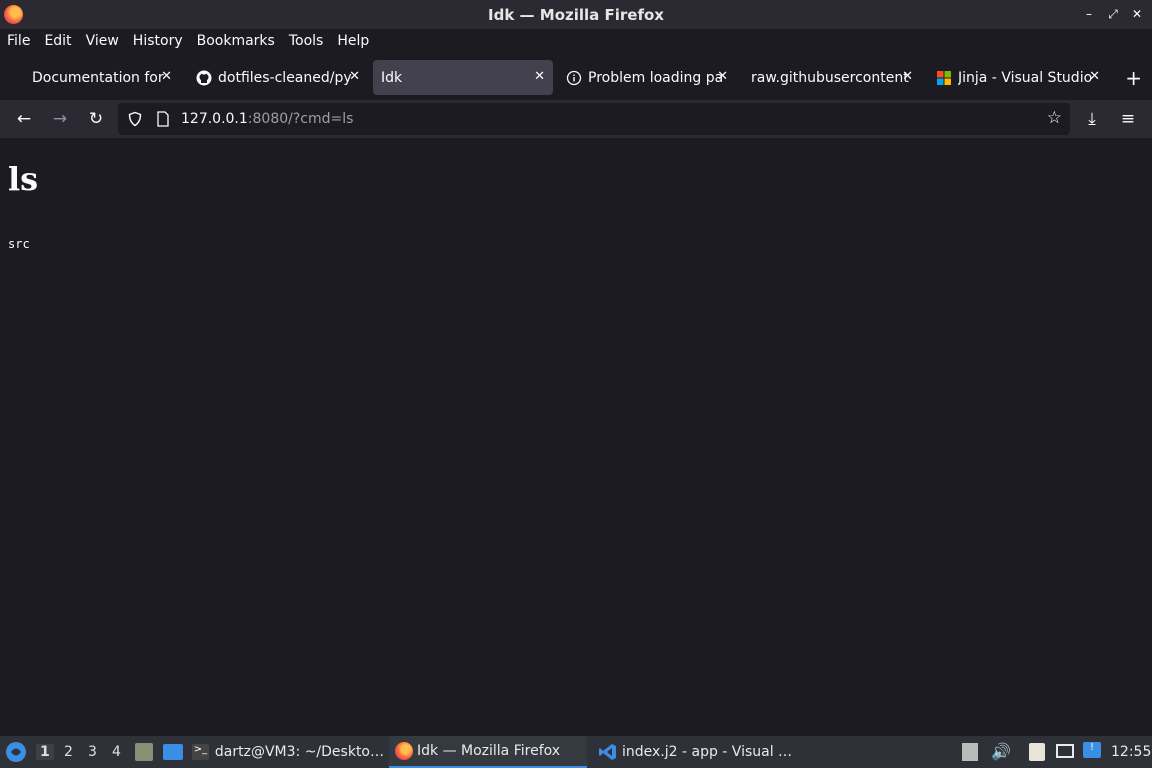 The height and width of the screenshot is (768, 1152). What do you see at coordinates (1037, 752) in the screenshot?
I see `clipboard-icon` at bounding box center [1037, 752].